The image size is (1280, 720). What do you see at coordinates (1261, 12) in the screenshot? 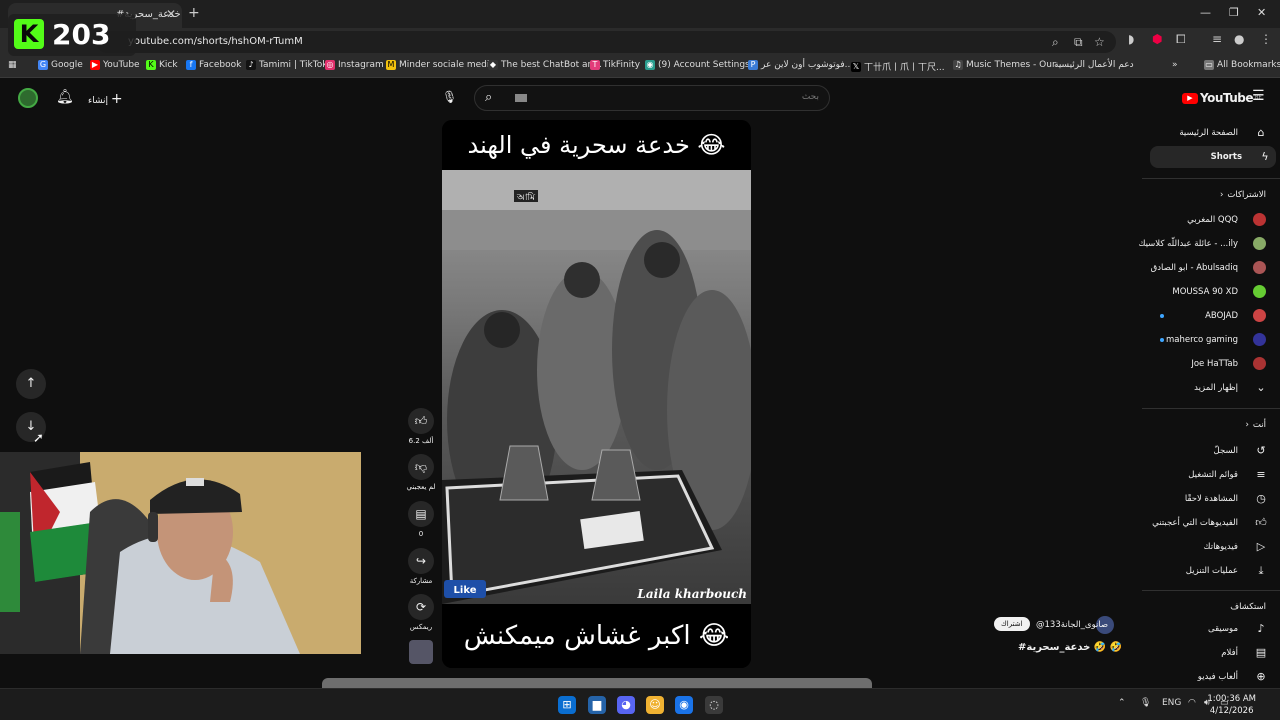
I see `window-close-icon: ✕` at bounding box center [1261, 12].